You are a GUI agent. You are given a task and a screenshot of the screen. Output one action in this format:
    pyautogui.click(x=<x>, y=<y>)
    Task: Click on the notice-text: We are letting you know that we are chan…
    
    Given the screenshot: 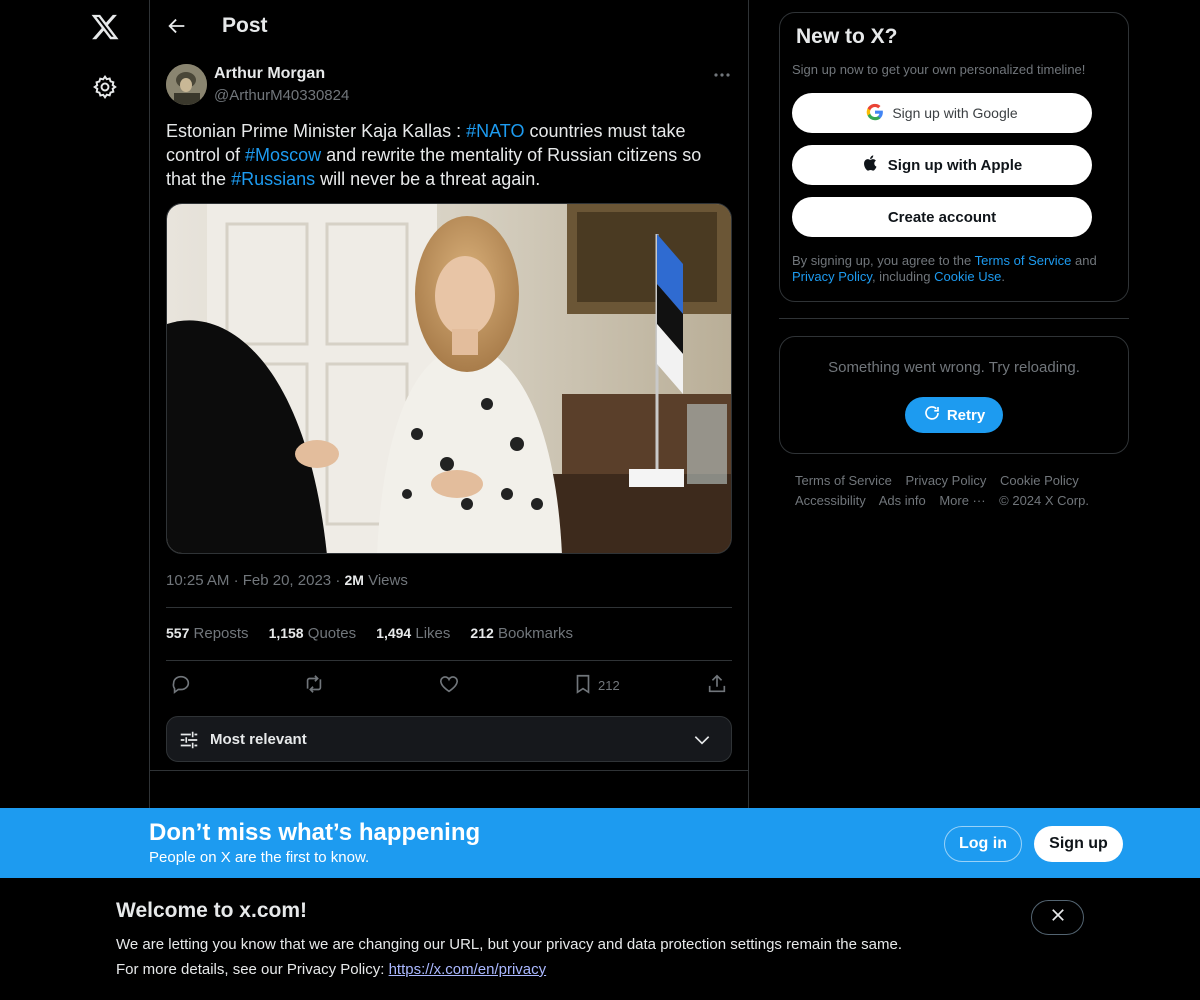 What is the action you would take?
    pyautogui.click(x=509, y=944)
    